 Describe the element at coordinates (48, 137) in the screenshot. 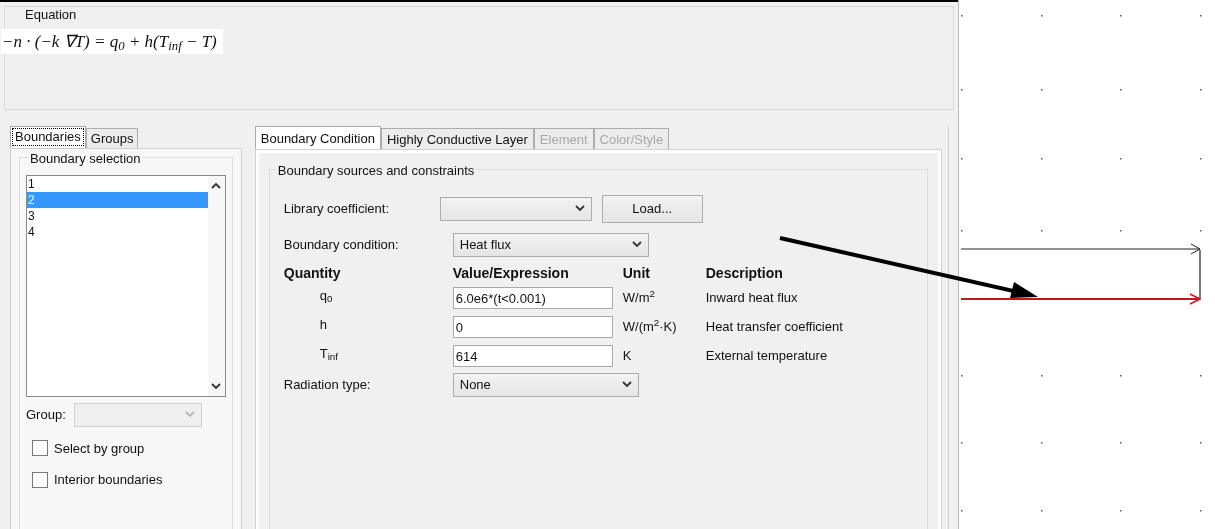

I see `tab: Boundaries` at that location.